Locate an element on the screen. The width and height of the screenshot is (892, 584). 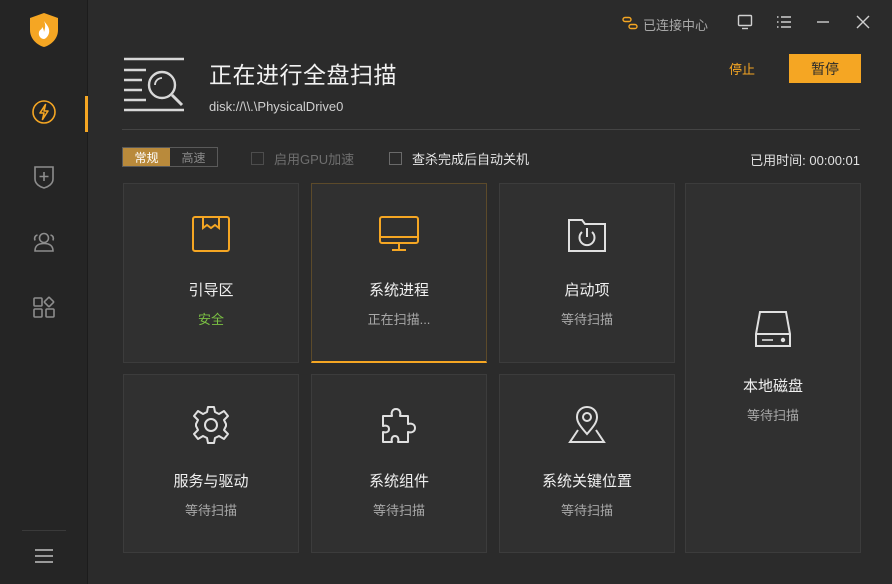
minimize-button is located at coordinates (823, 24).